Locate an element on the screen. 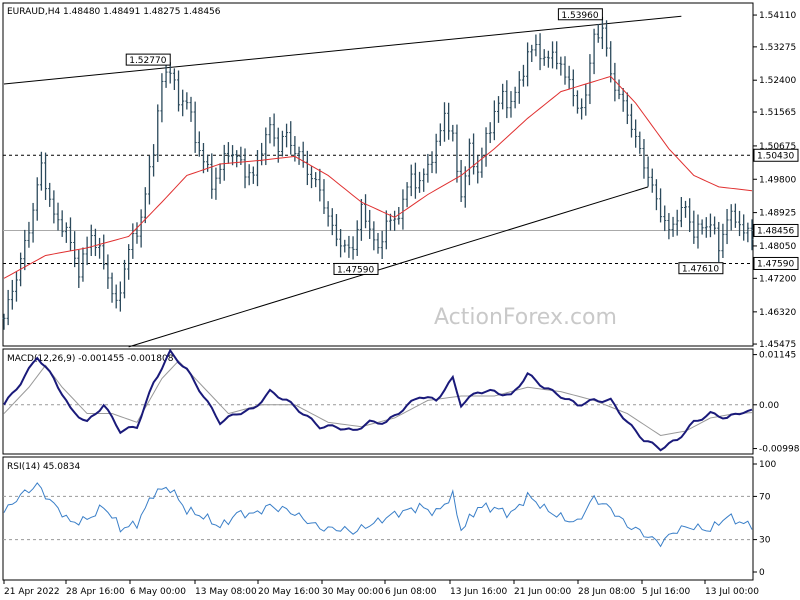 The image size is (800, 600). price-axis-tick-label: 1.48050 is located at coordinates (777, 247).